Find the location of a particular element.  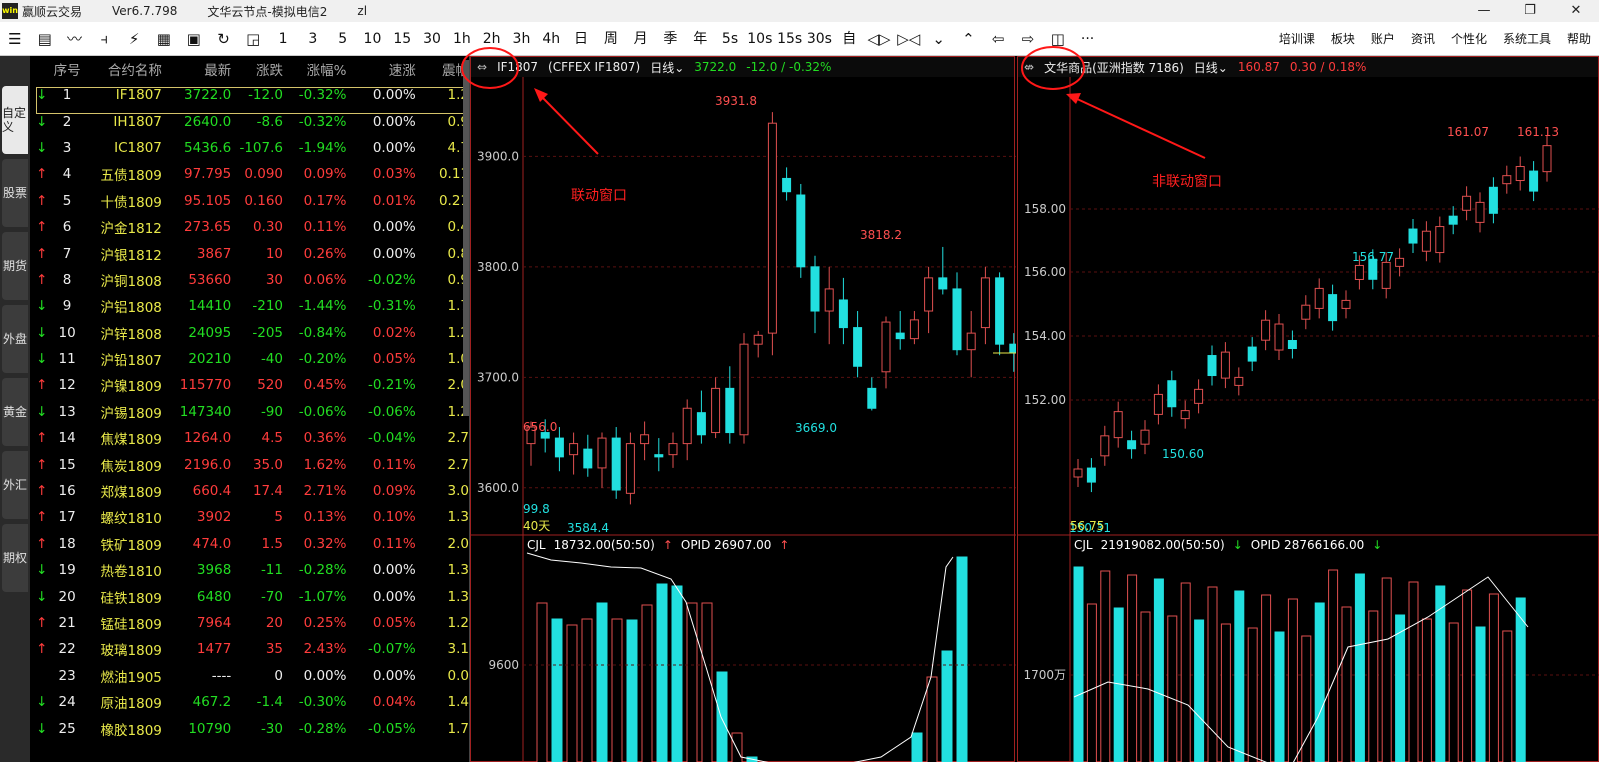

more-button: ··· is located at coordinates (1088, 39).